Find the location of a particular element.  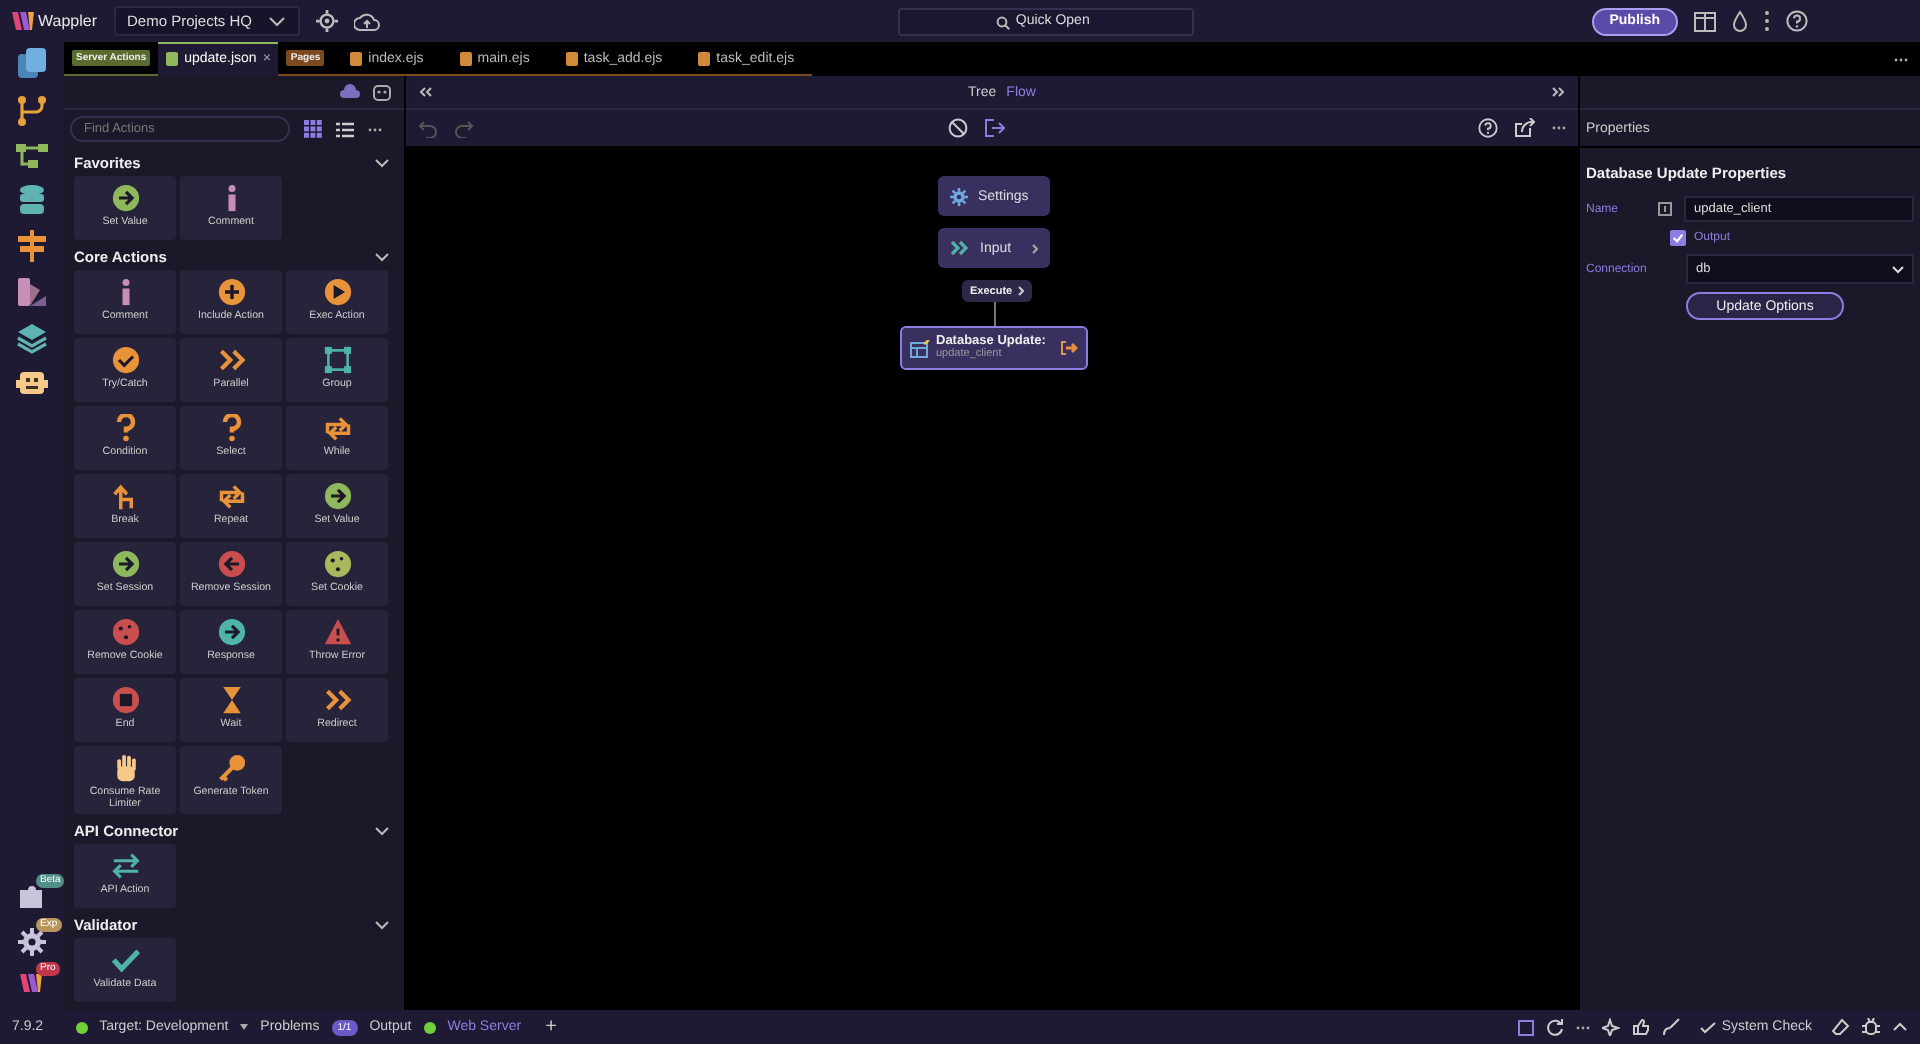

expand-right-icon is located at coordinates (1559, 92).